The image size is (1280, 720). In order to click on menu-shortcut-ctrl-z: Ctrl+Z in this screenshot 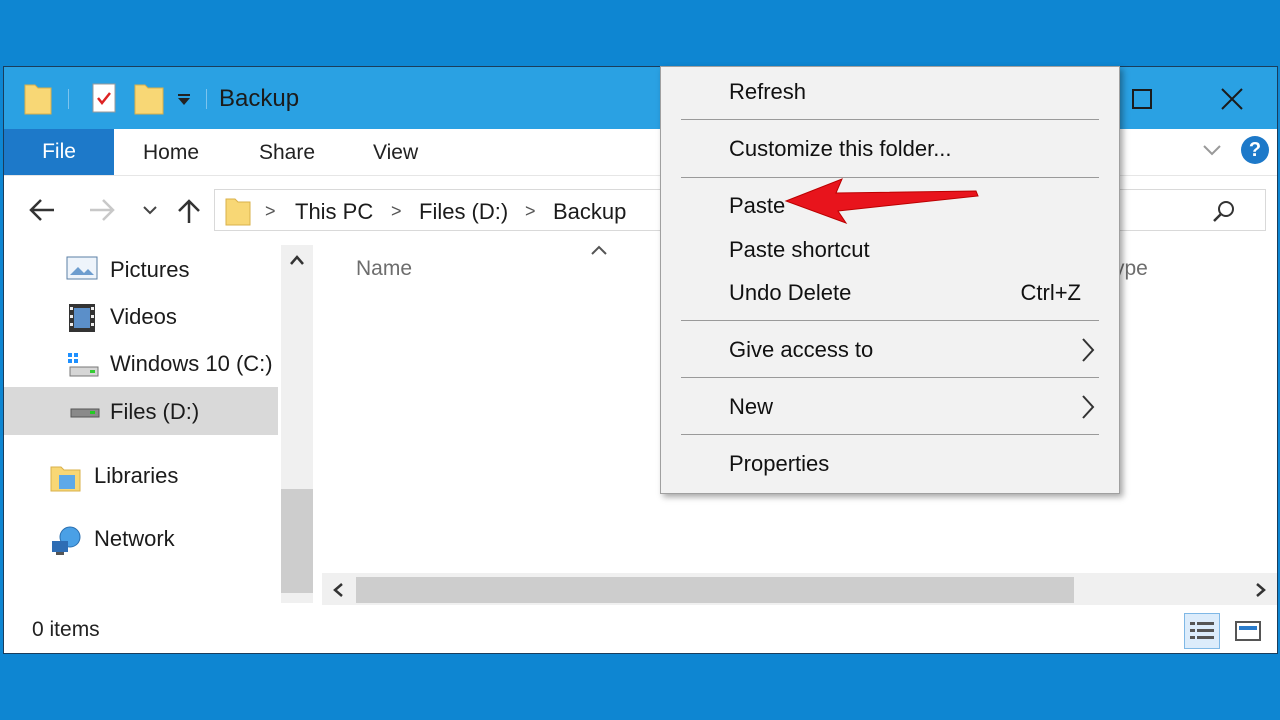, I will do `click(1051, 292)`.